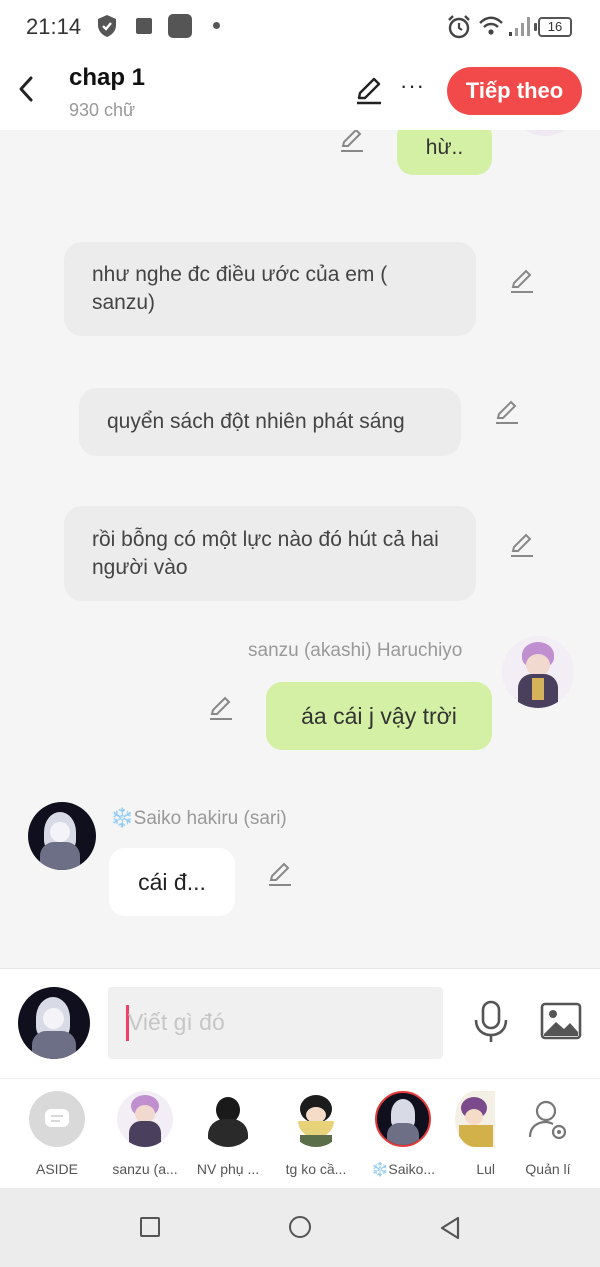  What do you see at coordinates (240, 288) in the screenshot?
I see `message-text: như nghe đc điều ước của em ( sanzu)` at bounding box center [240, 288].